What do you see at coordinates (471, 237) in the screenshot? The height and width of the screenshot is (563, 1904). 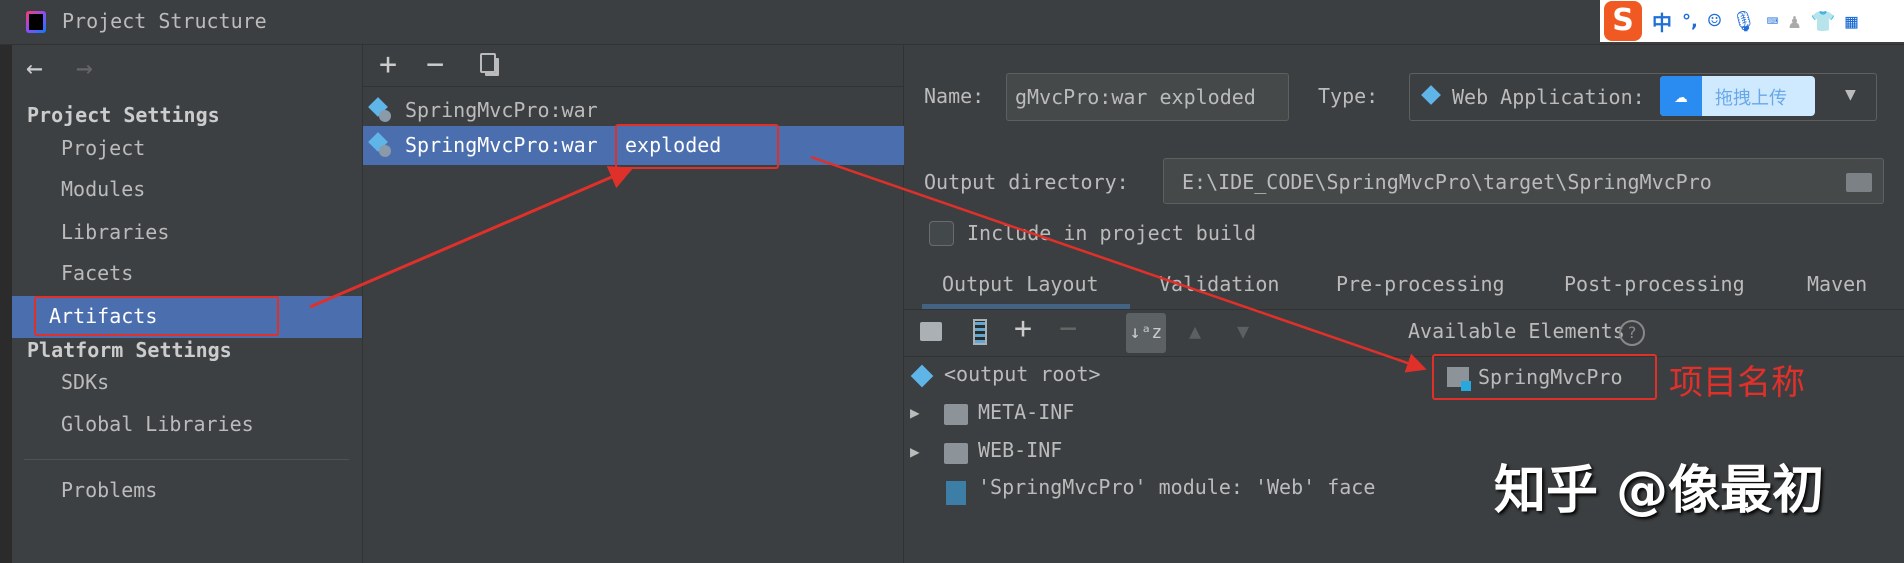 I see `arrow-artifacts-to-exploded` at bounding box center [471, 237].